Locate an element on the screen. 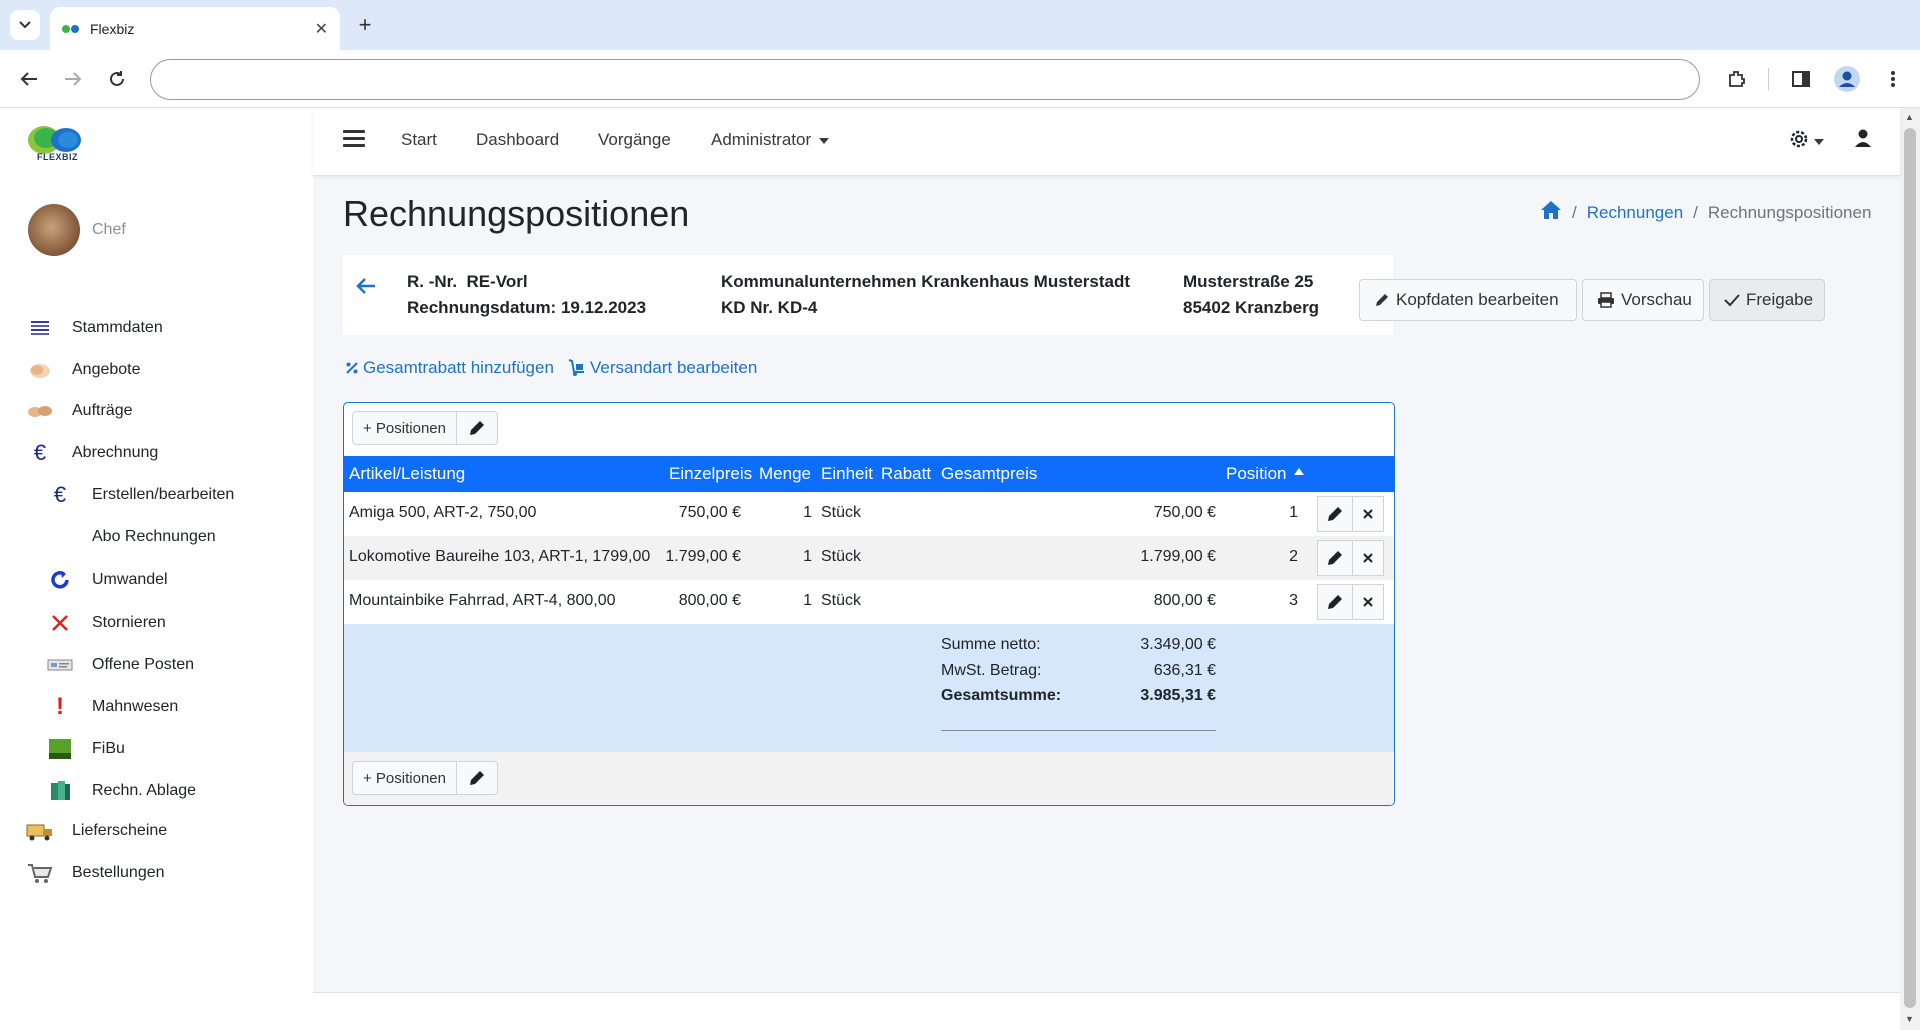 Image resolution: width=1920 pixels, height=1030 pixels. back-icon is located at coordinates (29, 79).